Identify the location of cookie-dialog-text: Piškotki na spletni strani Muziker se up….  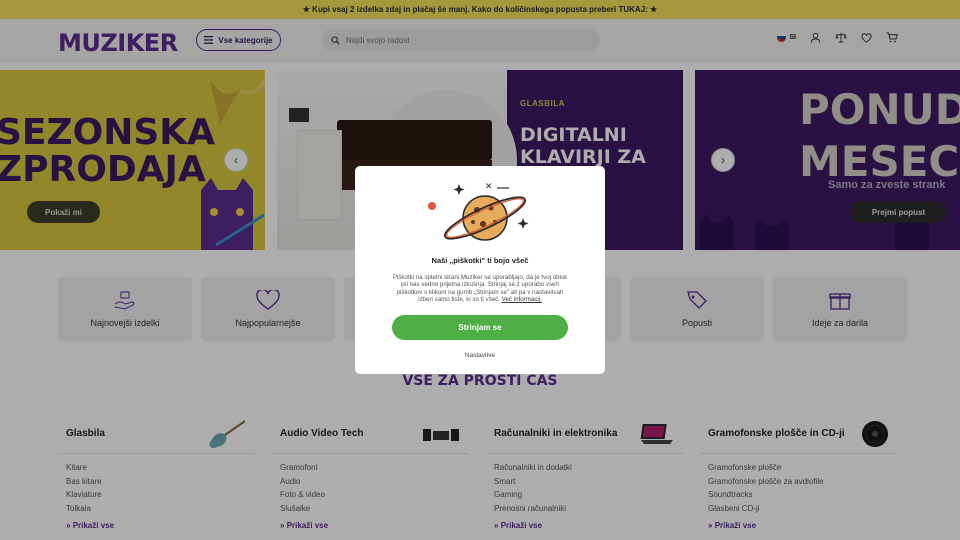
(480, 288).